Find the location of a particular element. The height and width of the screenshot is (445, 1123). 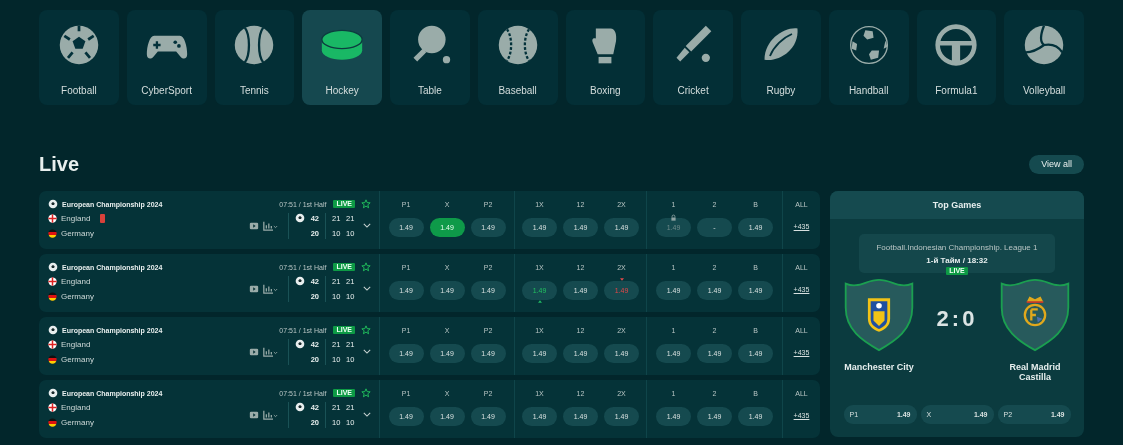

match-period: 1-й Тайм / 18:32 is located at coordinates (957, 260).